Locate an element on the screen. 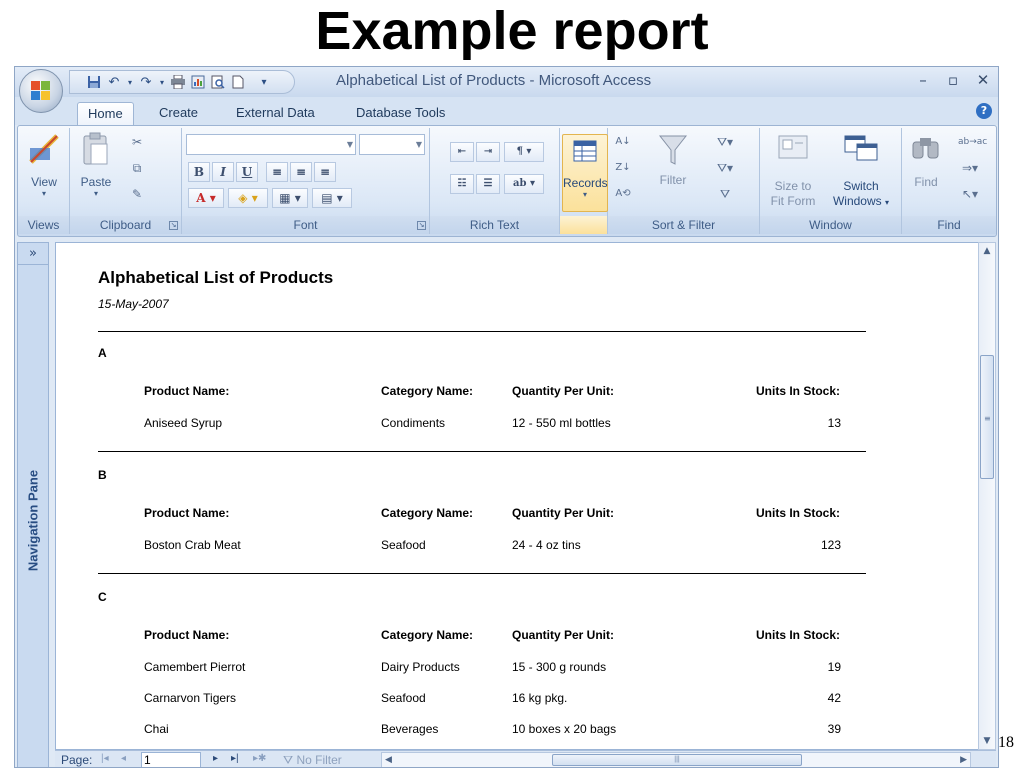 The height and width of the screenshot is (768, 1024). hscroll-thumb: ||| is located at coordinates (677, 760).